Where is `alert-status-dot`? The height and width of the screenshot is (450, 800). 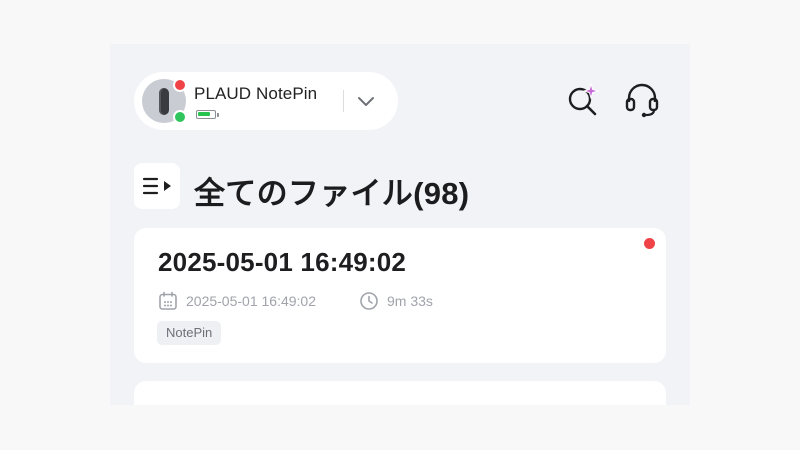 alert-status-dot is located at coordinates (180, 85).